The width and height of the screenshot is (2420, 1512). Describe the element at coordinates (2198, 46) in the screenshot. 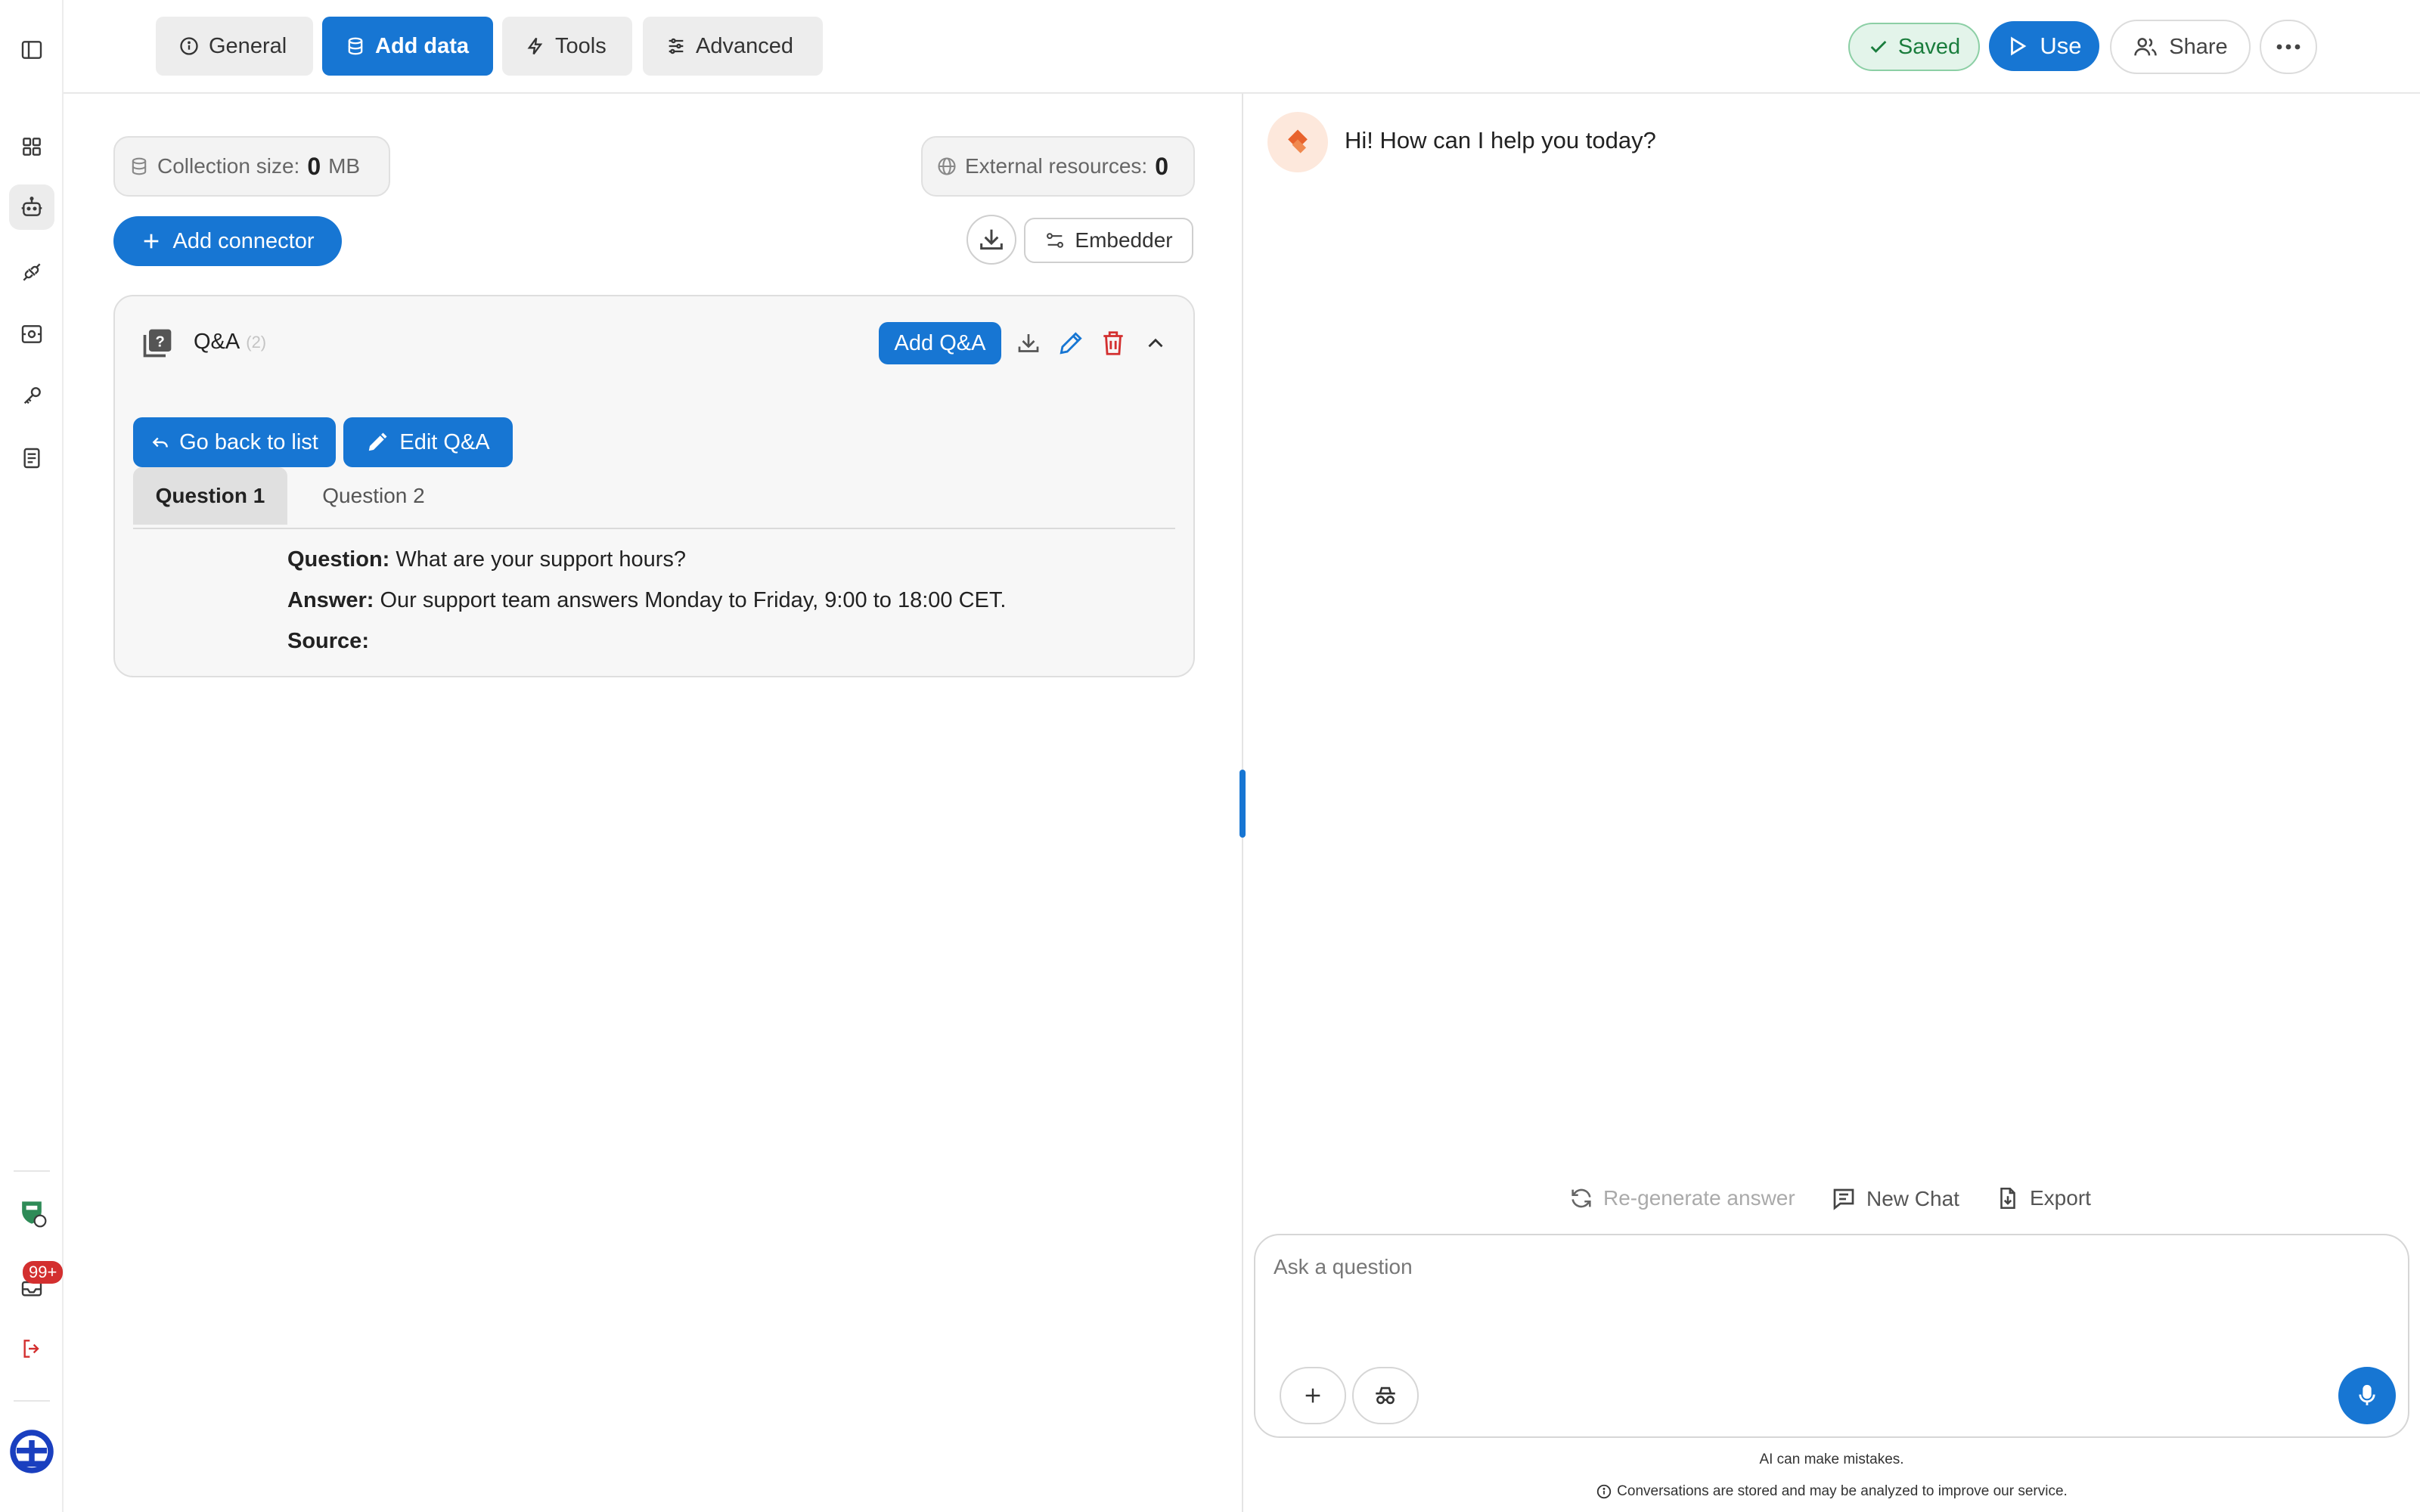

I see `share-label: Share` at that location.